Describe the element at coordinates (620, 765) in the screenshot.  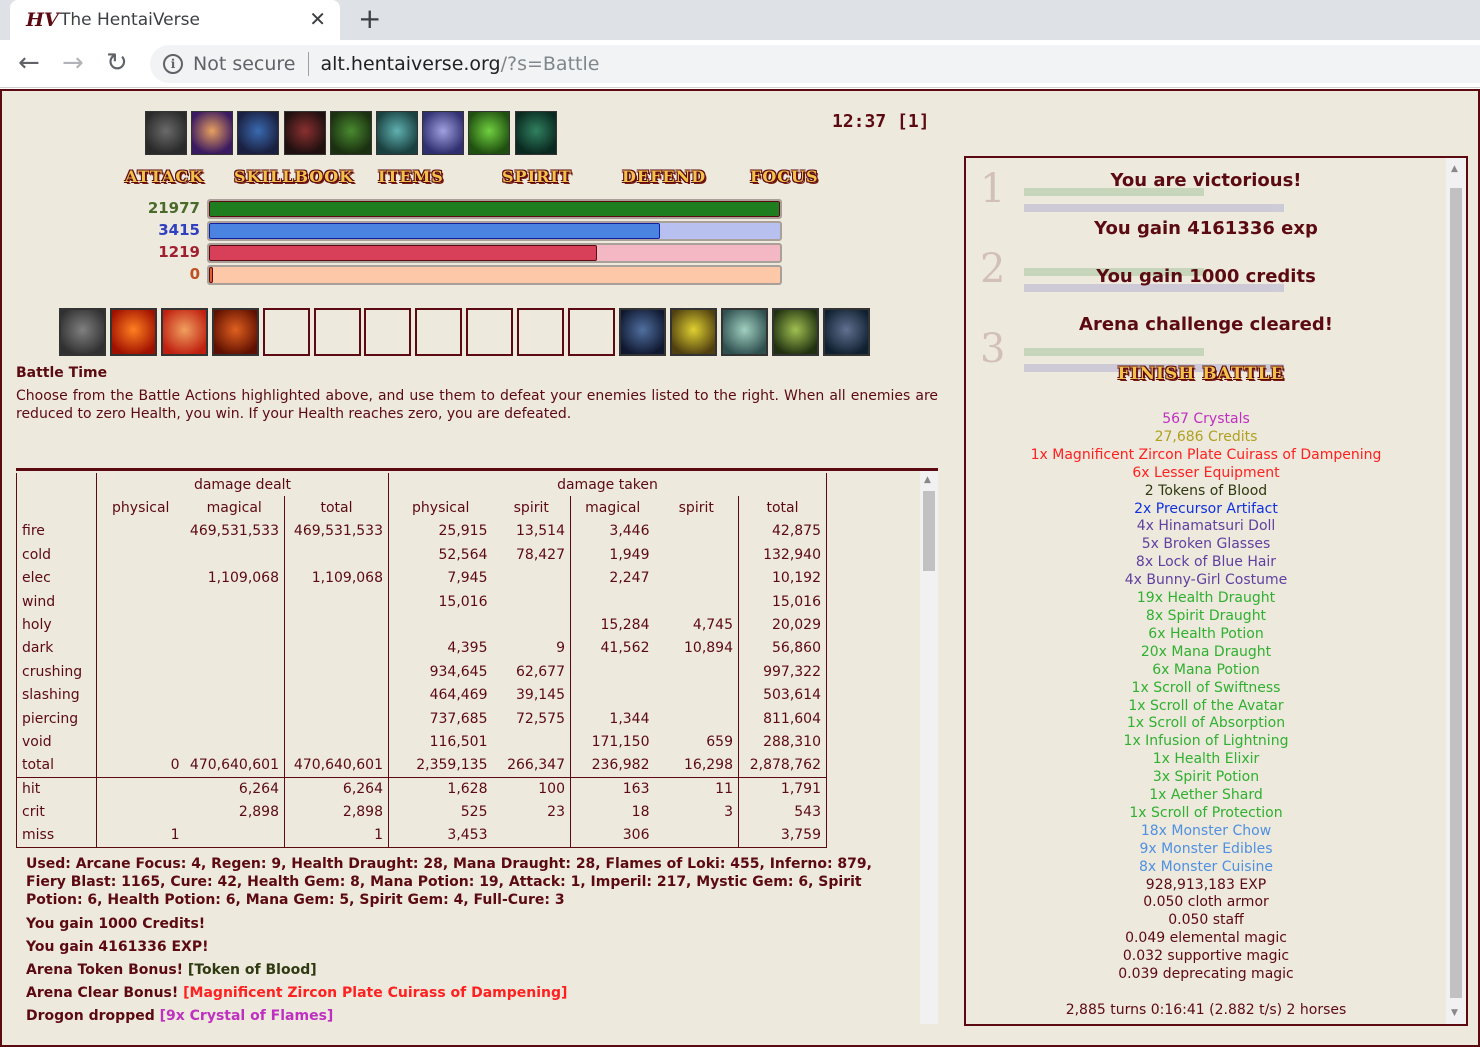
I see `stats-cell: 236,982` at that location.